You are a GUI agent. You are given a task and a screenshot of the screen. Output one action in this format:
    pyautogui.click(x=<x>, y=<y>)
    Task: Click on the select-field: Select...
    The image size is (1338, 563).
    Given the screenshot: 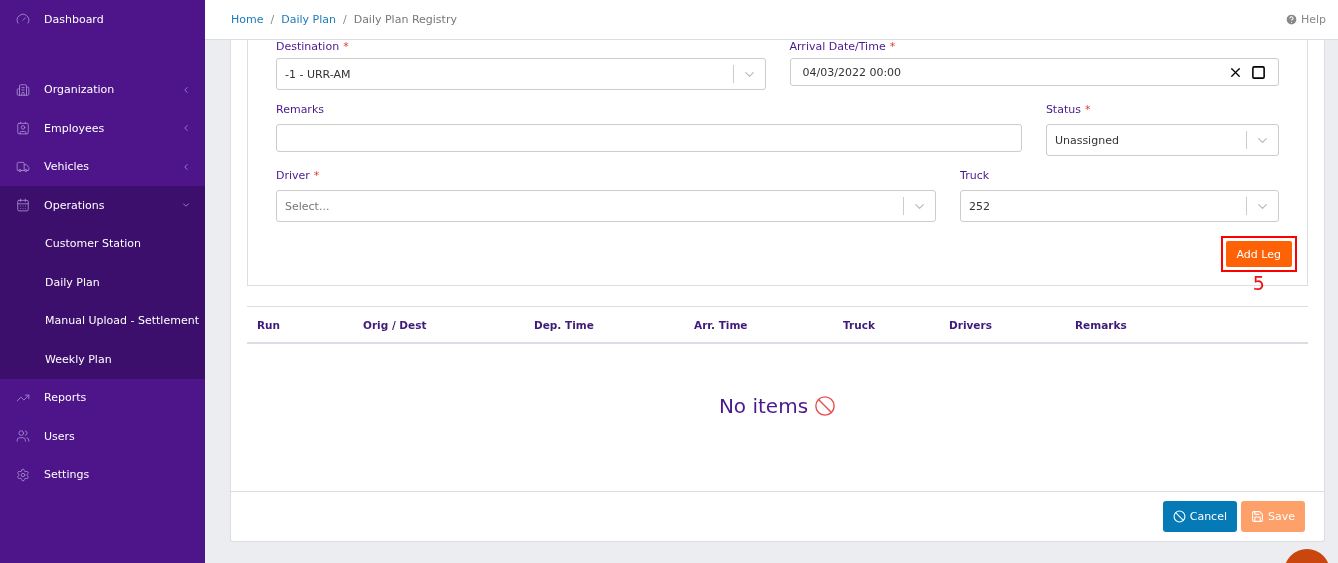 What is the action you would take?
    pyautogui.click(x=606, y=206)
    